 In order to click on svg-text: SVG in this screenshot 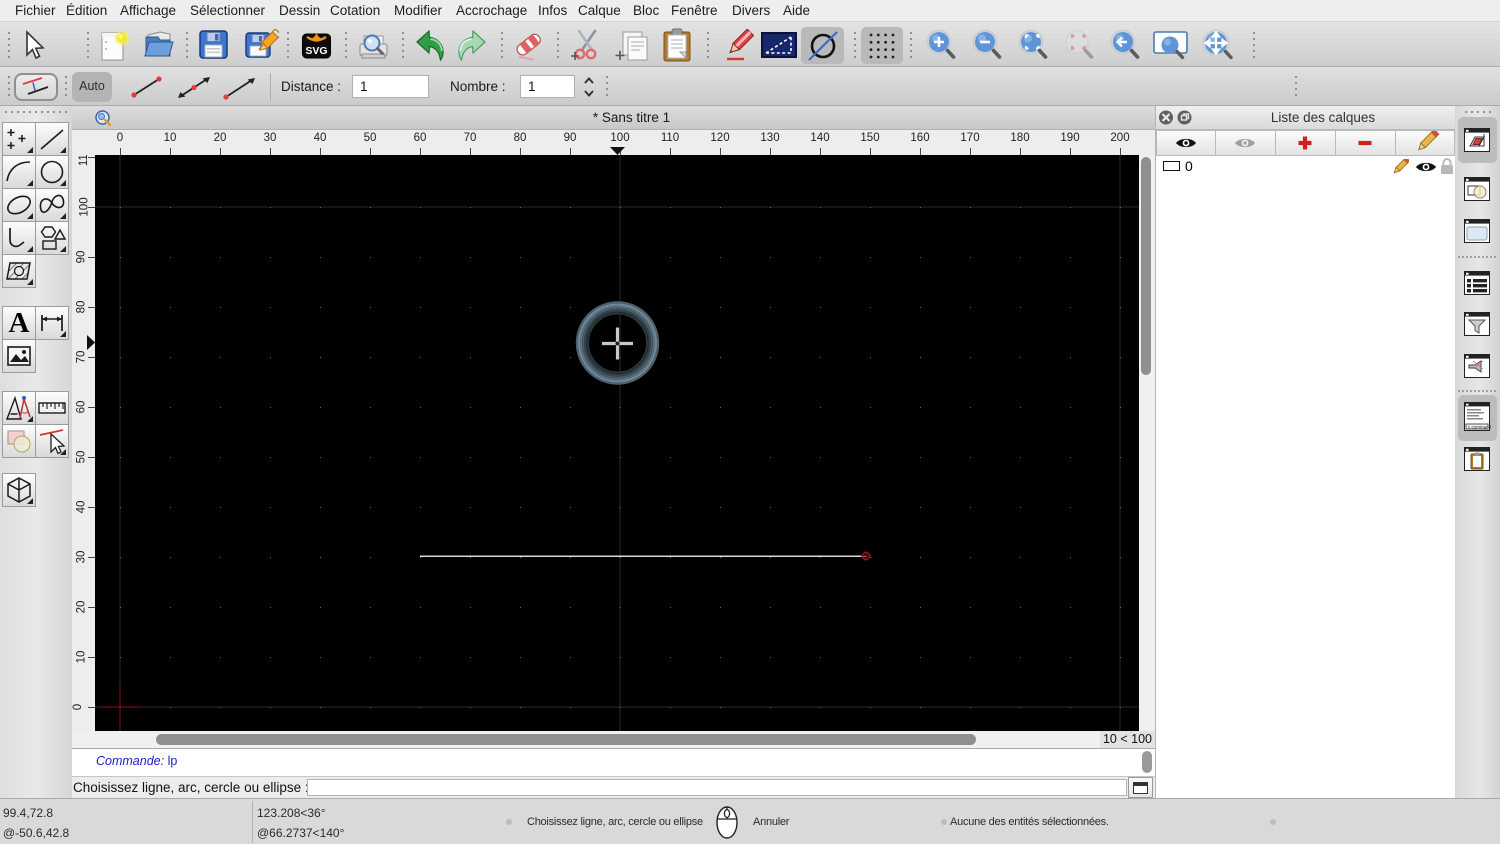, I will do `click(316, 51)`.